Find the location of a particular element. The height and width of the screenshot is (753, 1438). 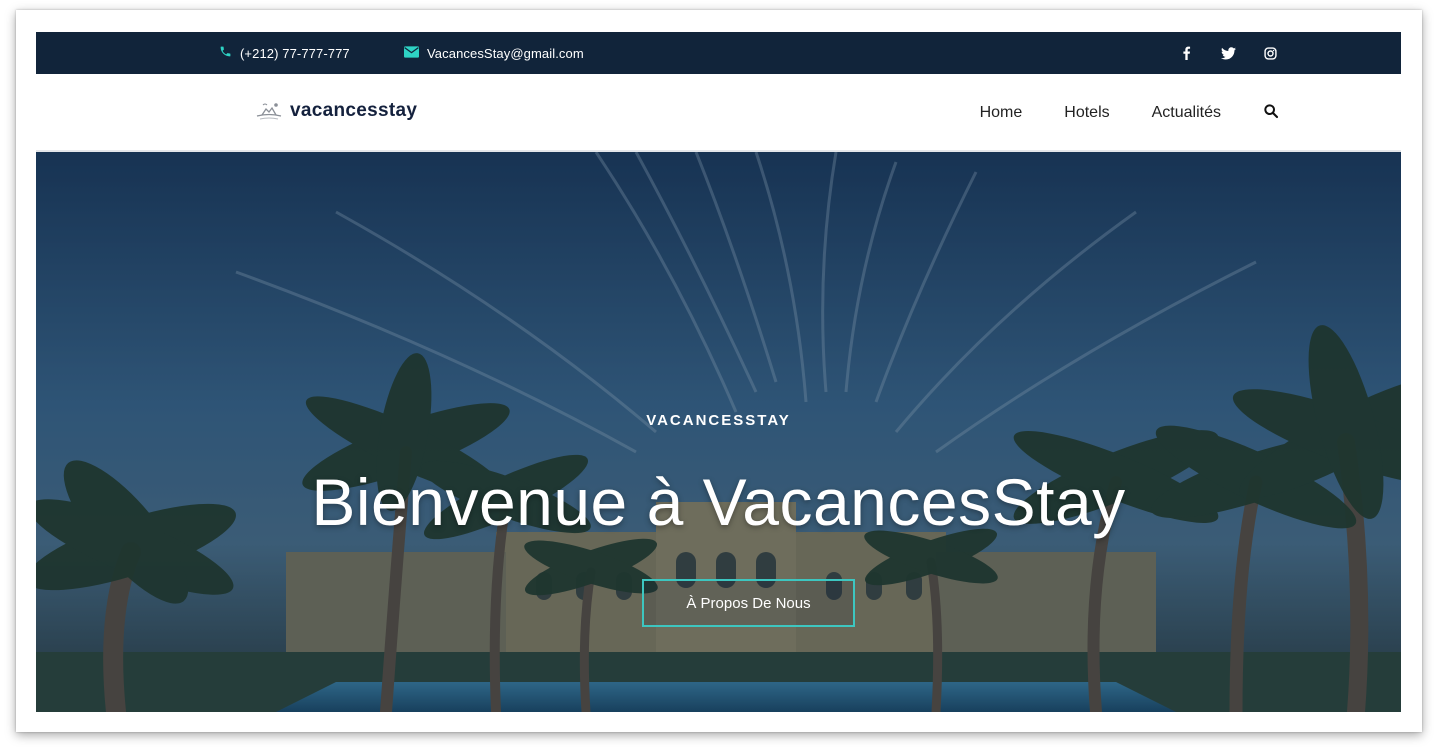

phone-contact: (+212) 77-777-777 is located at coordinates (284, 53).